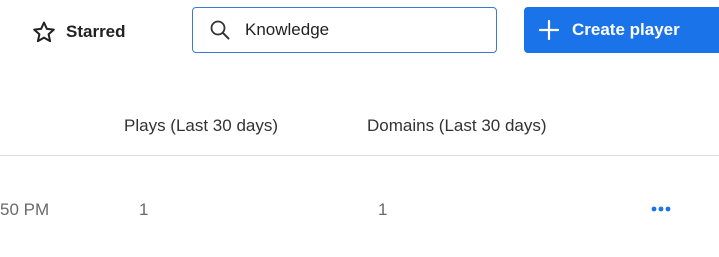 The height and width of the screenshot is (257, 719). What do you see at coordinates (549, 30) in the screenshot?
I see `plus-icon` at bounding box center [549, 30].